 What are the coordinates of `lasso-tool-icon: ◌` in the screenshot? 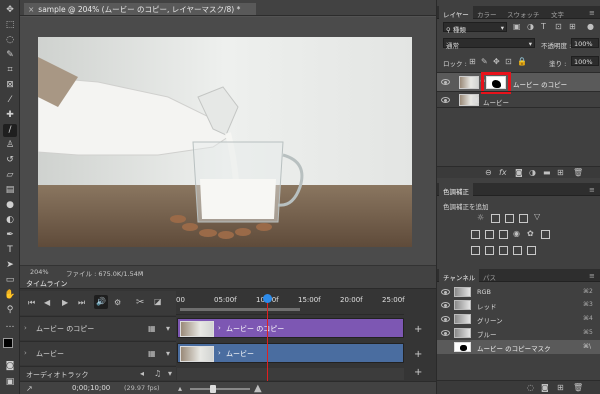 It's located at (10, 40).